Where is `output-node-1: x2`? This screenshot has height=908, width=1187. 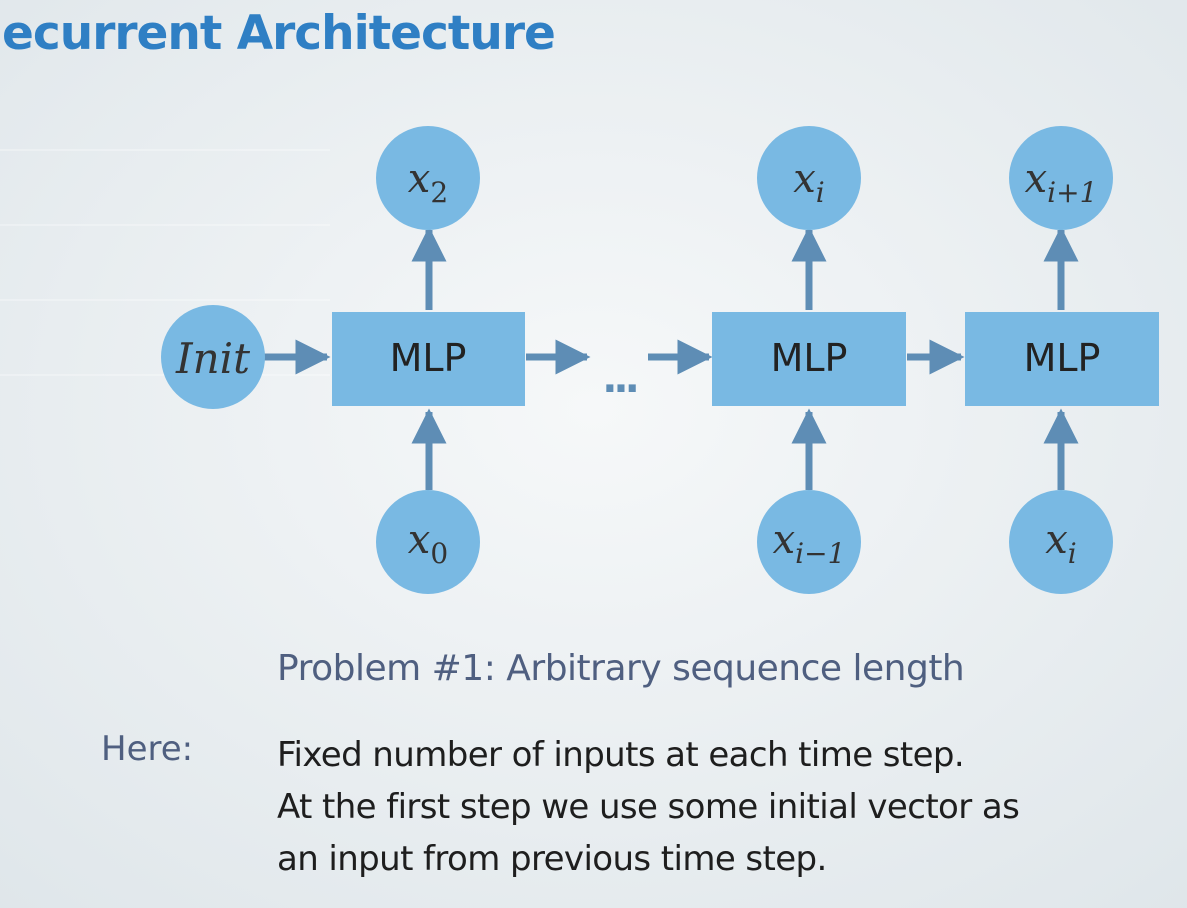 output-node-1: x2 is located at coordinates (428, 178).